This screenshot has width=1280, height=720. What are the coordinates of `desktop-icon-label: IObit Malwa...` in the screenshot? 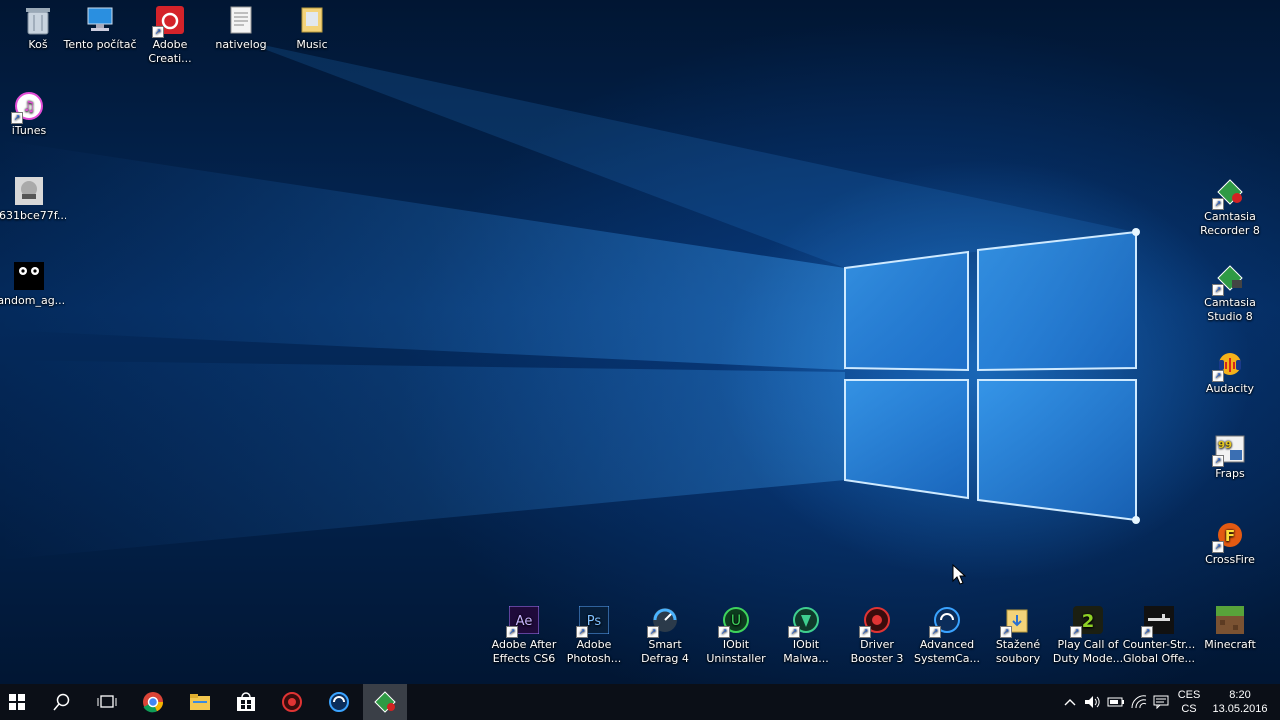 It's located at (806, 651).